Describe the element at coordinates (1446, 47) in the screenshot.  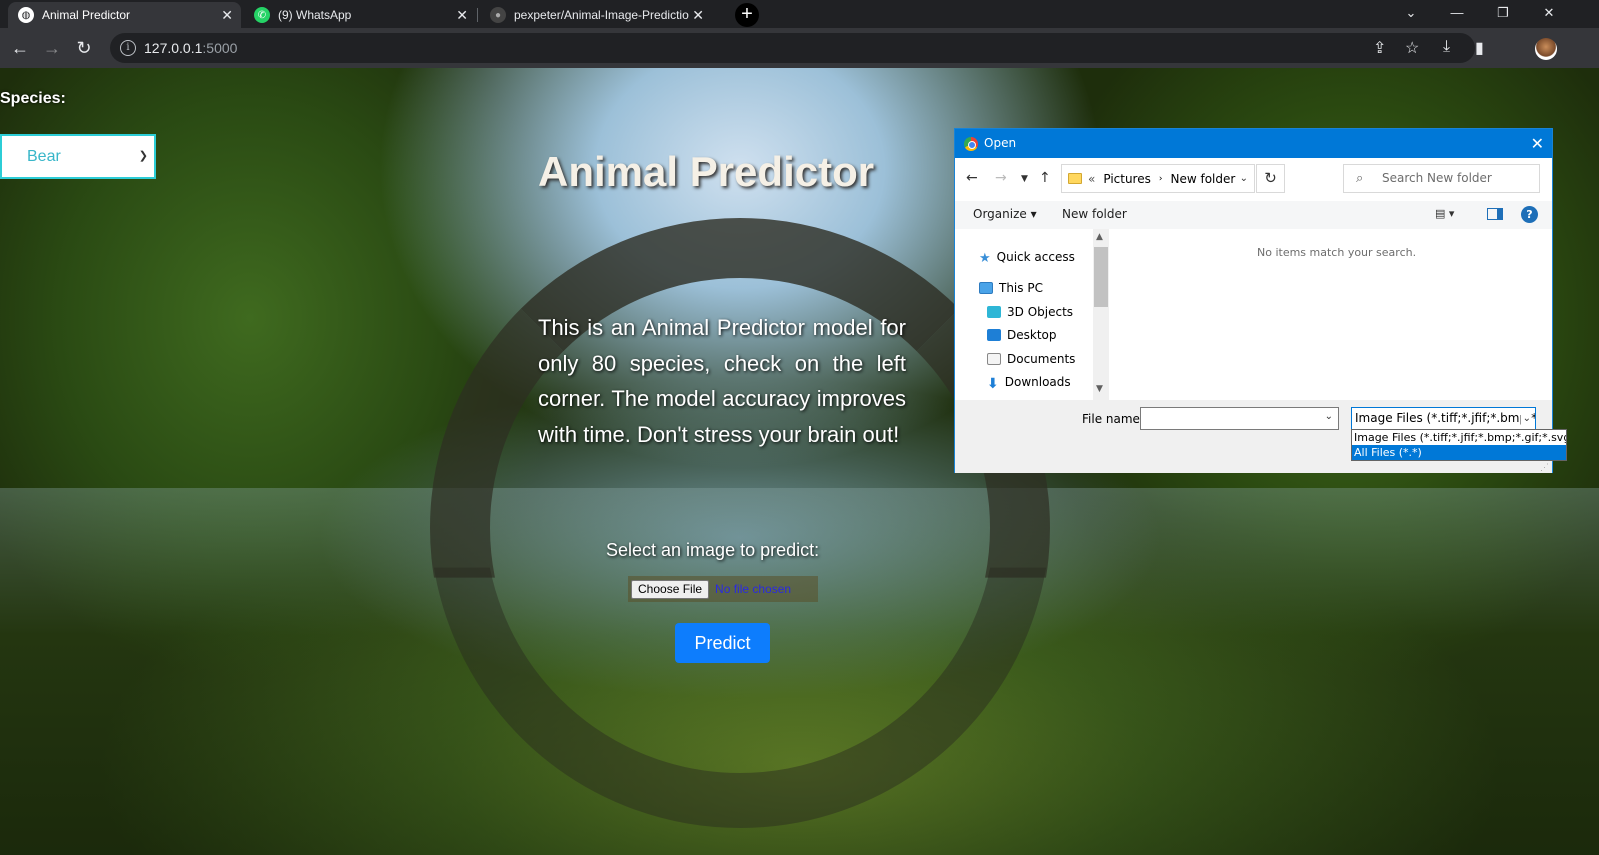
I see `download-icon: ⤓` at that location.